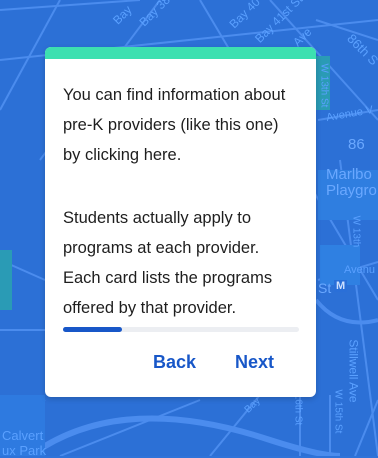  What do you see at coordinates (254, 362) in the screenshot?
I see `next-button: Next` at bounding box center [254, 362].